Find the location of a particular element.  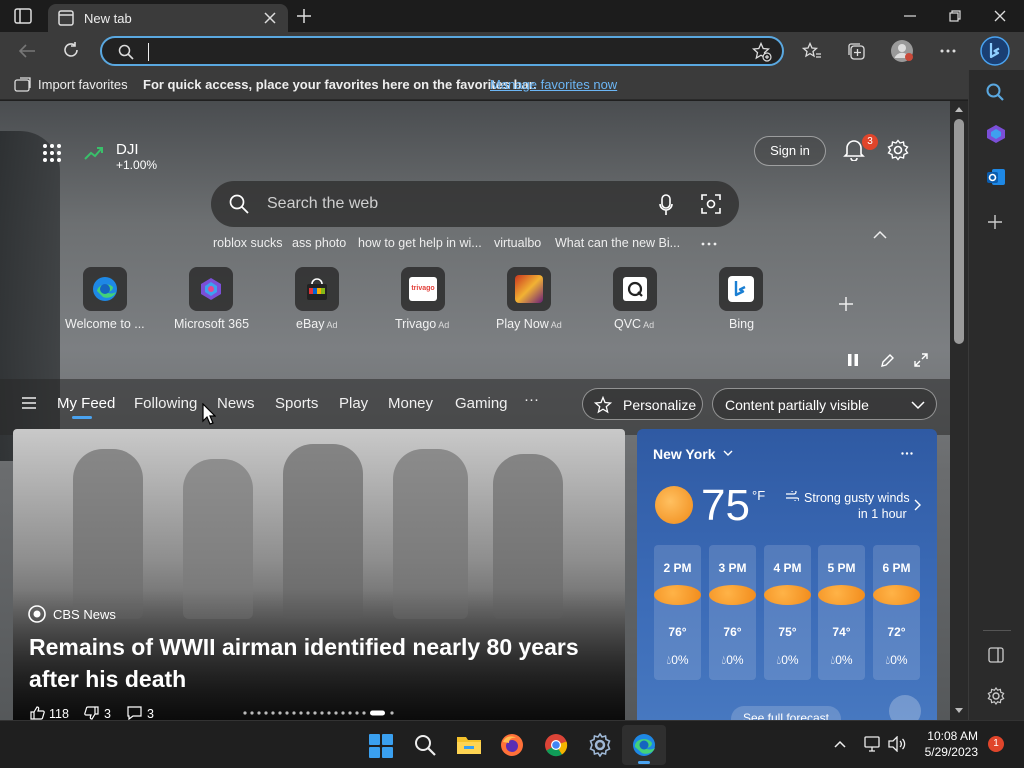

add-shortcut-plus-icon is located at coordinates (846, 304).